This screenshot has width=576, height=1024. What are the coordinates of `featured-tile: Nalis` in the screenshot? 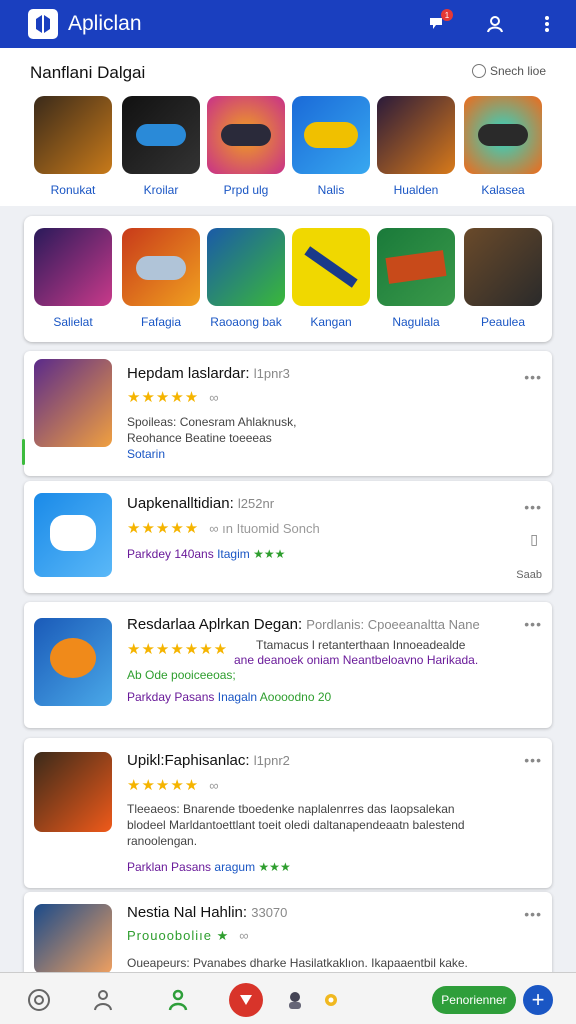 It's located at (331, 146).